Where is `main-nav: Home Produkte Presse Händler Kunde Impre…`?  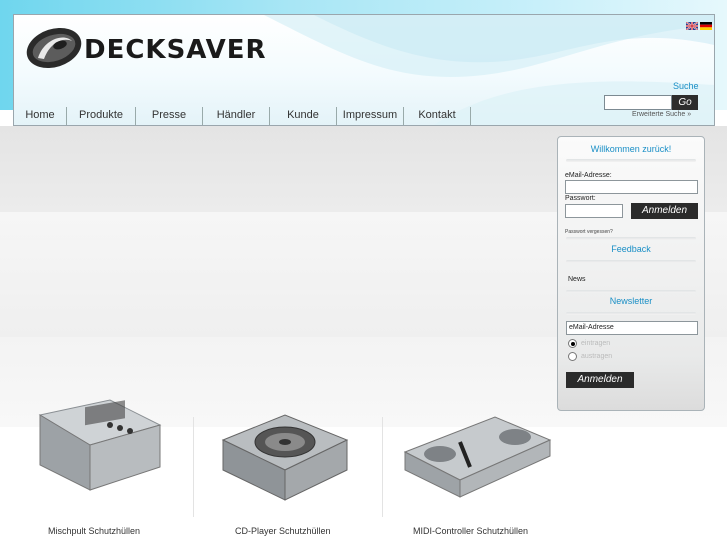
main-nav: Home Produkte Presse Händler Kunde Impre… is located at coordinates (242, 116).